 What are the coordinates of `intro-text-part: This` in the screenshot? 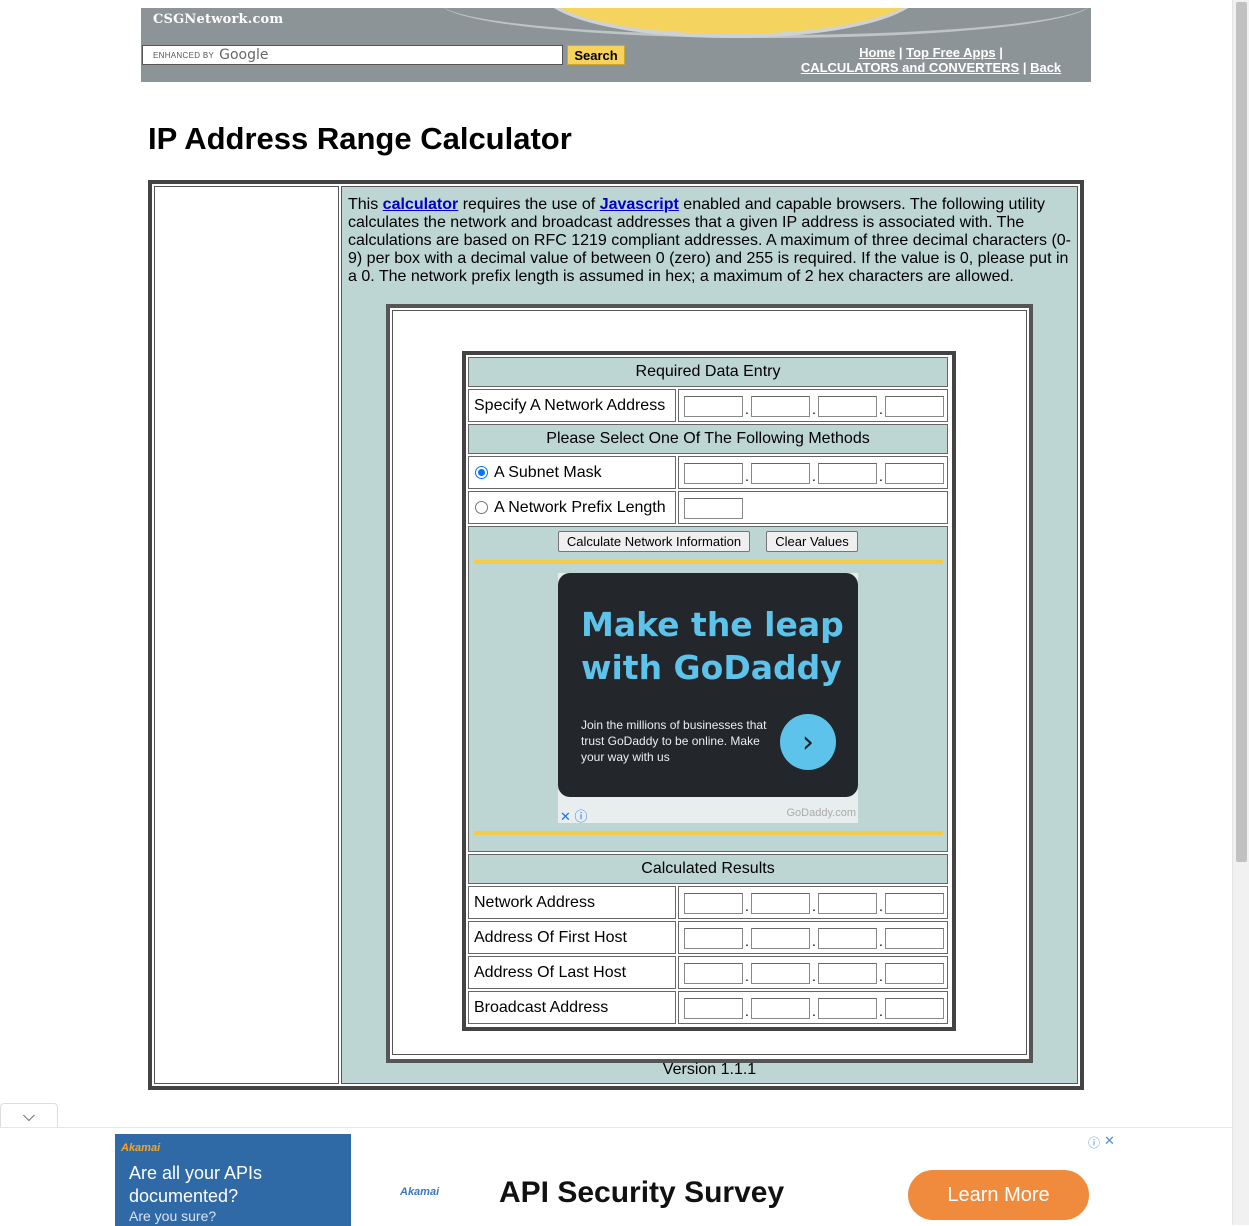 It's located at (365, 204).